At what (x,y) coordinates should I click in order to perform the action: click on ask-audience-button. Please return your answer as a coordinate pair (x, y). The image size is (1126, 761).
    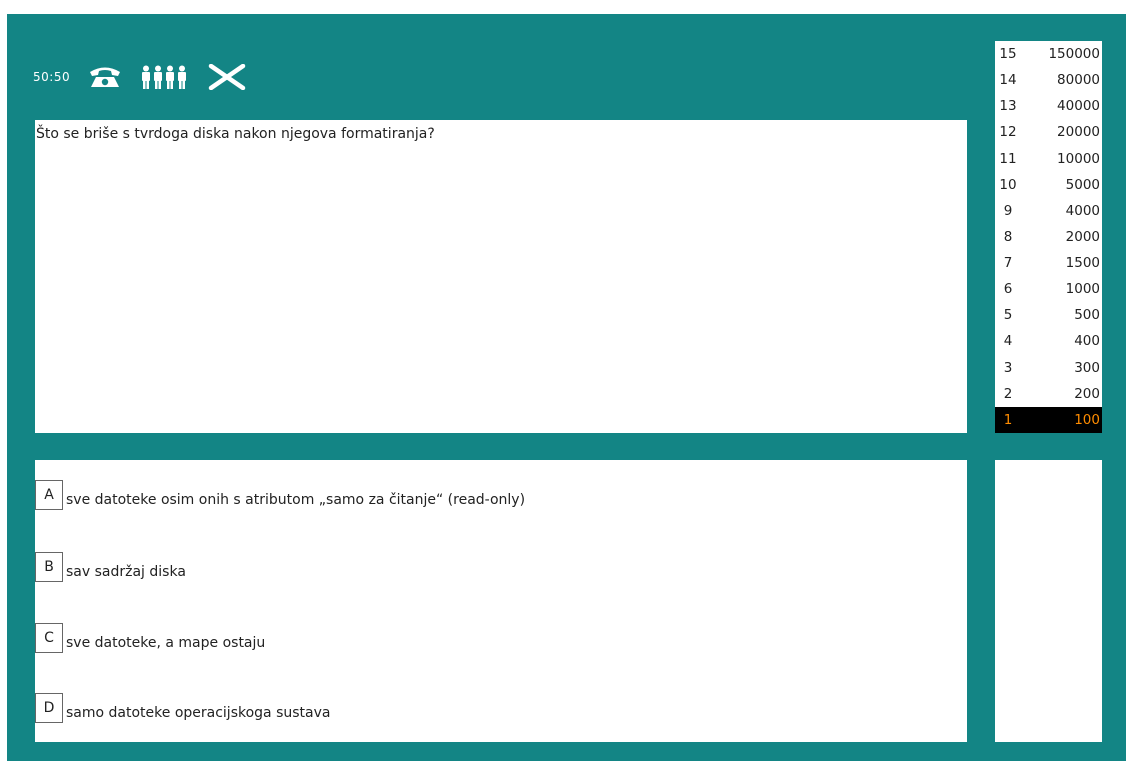
    Looking at the image, I should click on (165, 77).